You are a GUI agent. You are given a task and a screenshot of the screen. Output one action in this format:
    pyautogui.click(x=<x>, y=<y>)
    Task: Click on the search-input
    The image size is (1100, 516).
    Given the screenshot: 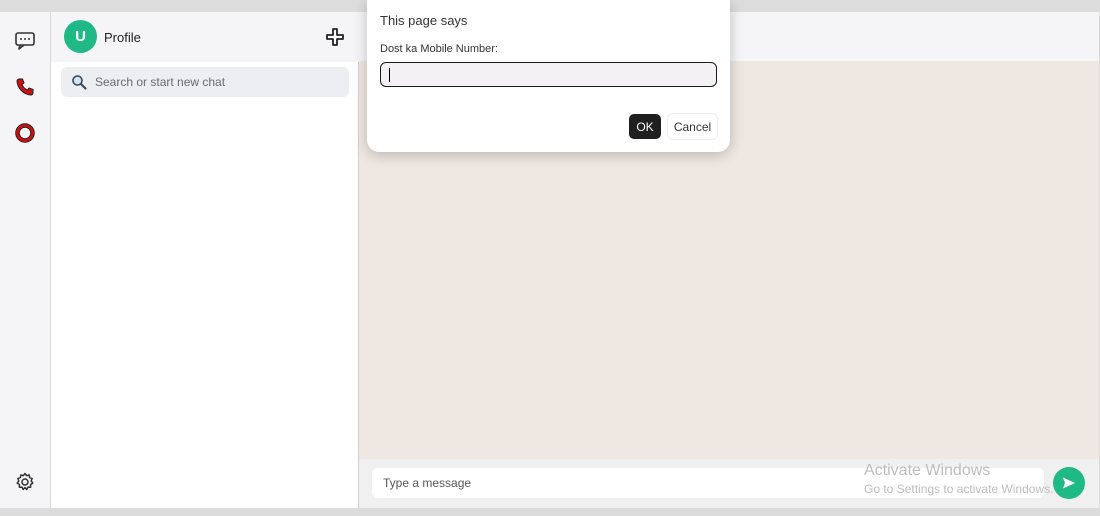 What is the action you would take?
    pyautogui.click(x=220, y=82)
    